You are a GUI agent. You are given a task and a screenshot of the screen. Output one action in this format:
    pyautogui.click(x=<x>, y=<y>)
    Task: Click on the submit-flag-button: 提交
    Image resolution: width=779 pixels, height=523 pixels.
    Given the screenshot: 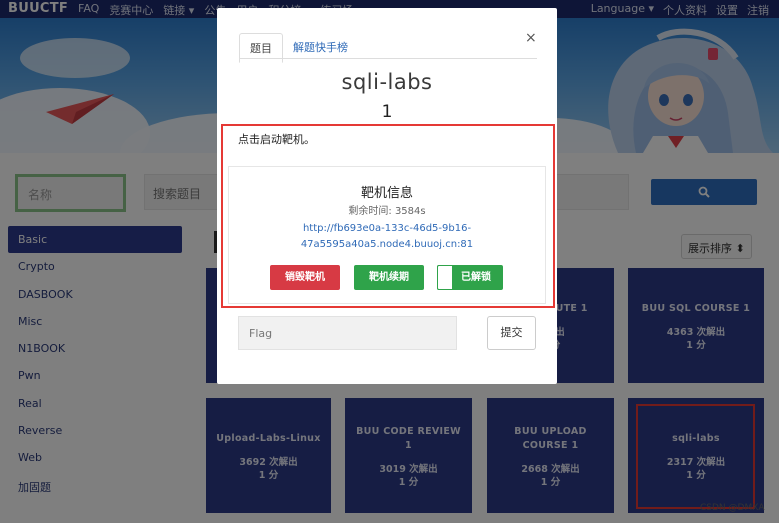 What is the action you would take?
    pyautogui.click(x=511, y=333)
    